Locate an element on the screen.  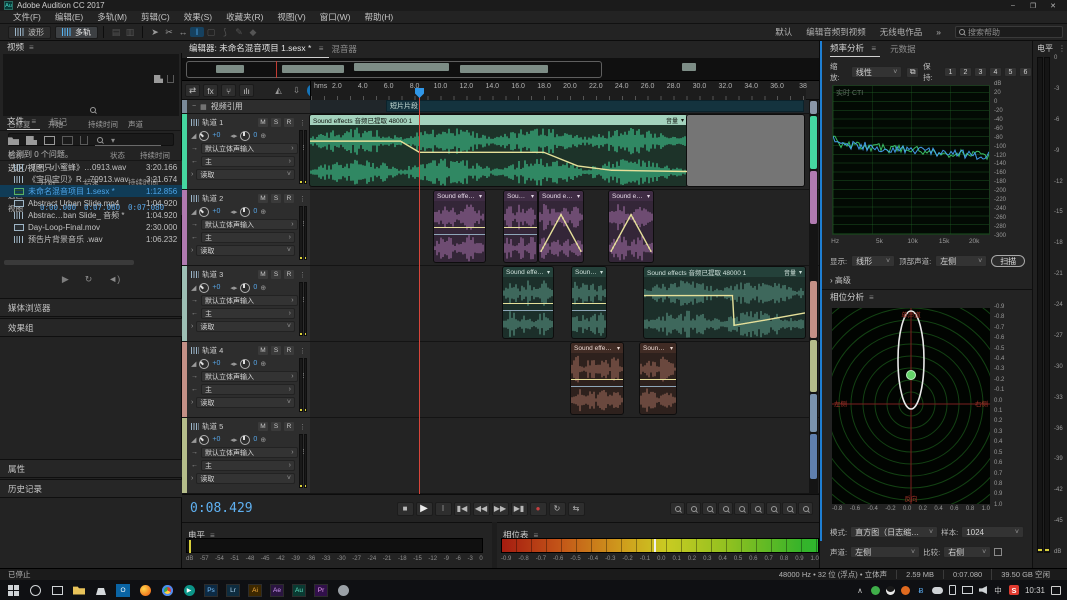
video-clip: 短片片段 is located at coordinates (595, 106).